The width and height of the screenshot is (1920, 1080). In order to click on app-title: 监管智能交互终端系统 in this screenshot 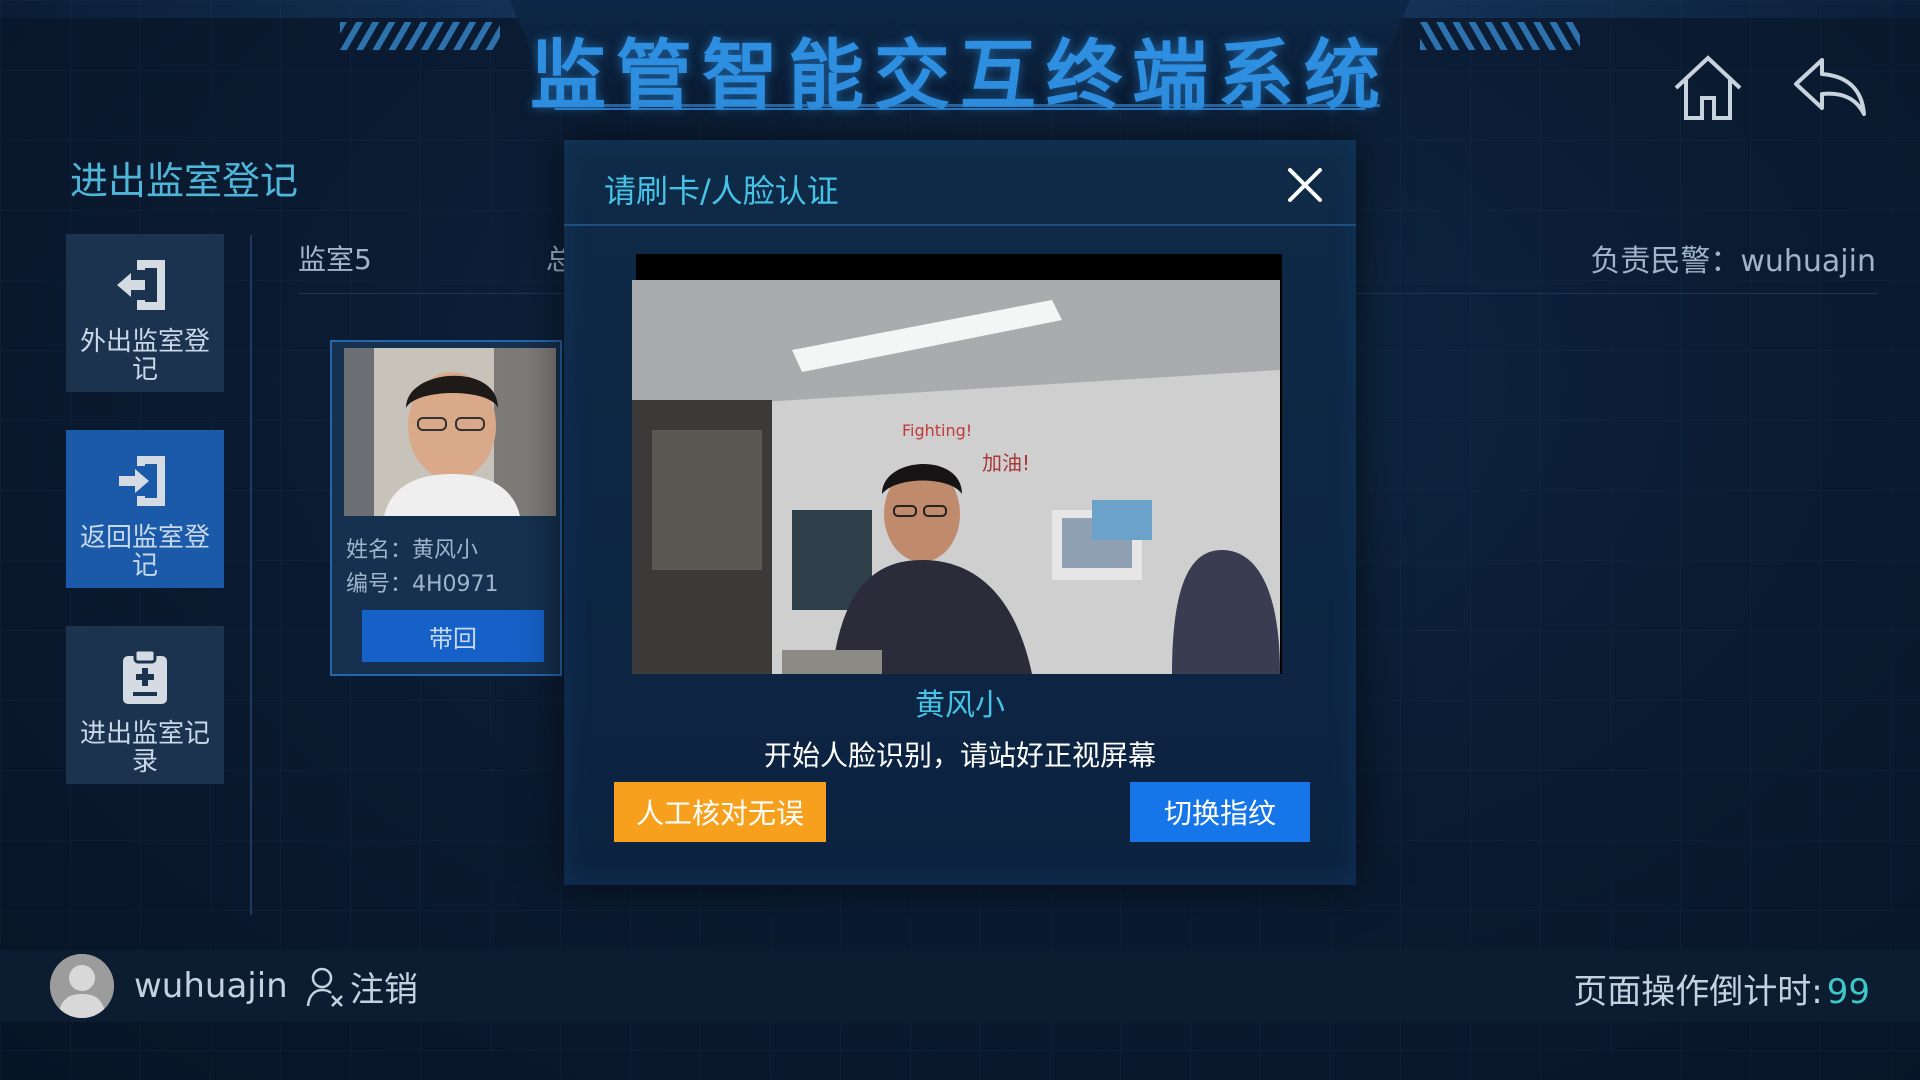, I will do `click(960, 75)`.